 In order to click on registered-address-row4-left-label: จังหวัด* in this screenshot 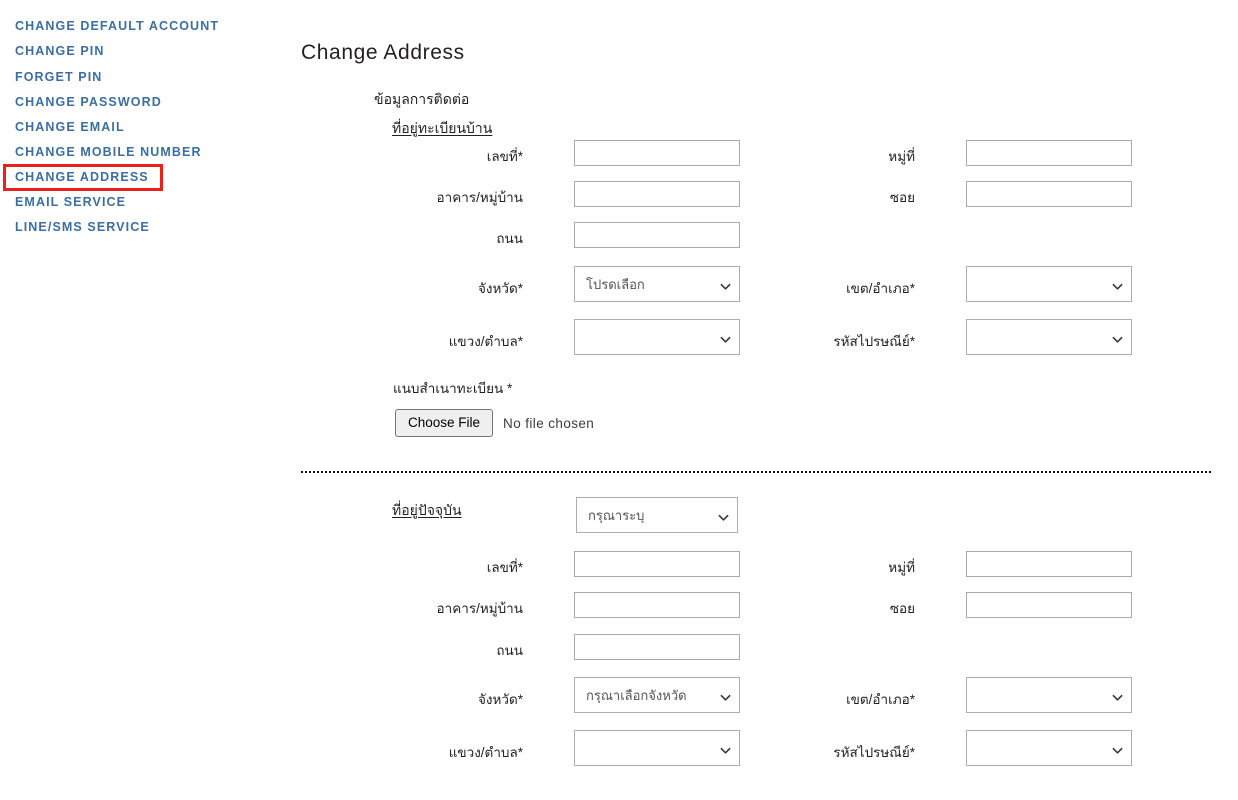, I will do `click(500, 288)`.